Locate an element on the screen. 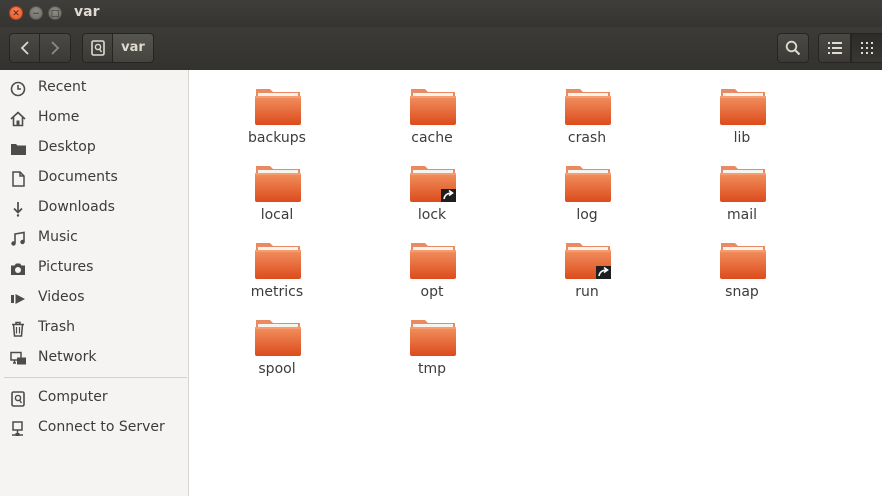 The image size is (882, 496). sidebar-item-music: Music is located at coordinates (94, 239).